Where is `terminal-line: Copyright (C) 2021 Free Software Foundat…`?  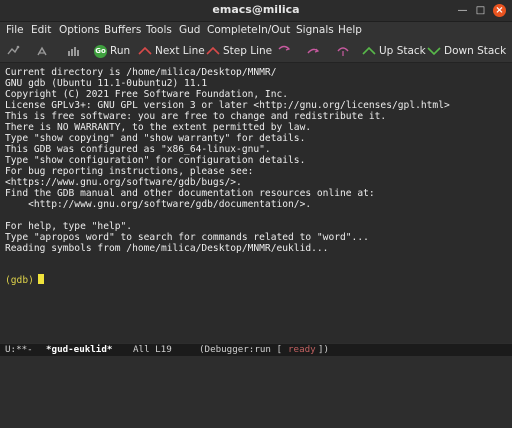 terminal-line: Copyright (C) 2021 Free Software Foundat… is located at coordinates (147, 94).